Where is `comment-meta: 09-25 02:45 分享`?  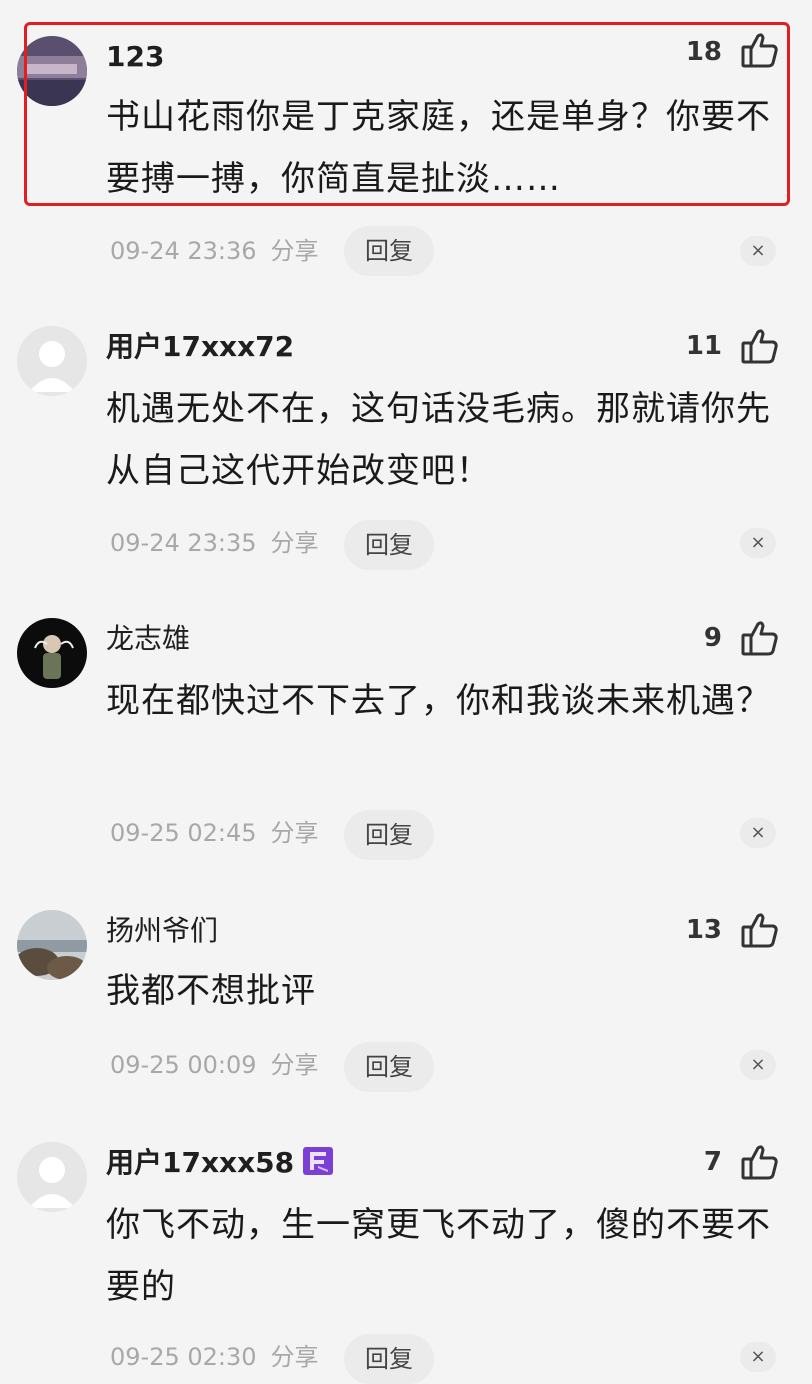 comment-meta: 09-25 02:45 分享 is located at coordinates (214, 833).